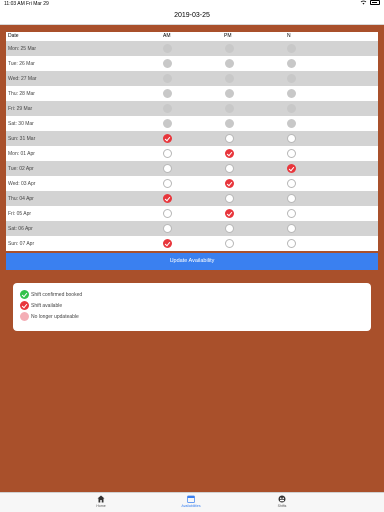 Image resolution: width=384 pixels, height=512 pixels. I want to click on table-row: Sun: 07 Apr, so click(192, 243).